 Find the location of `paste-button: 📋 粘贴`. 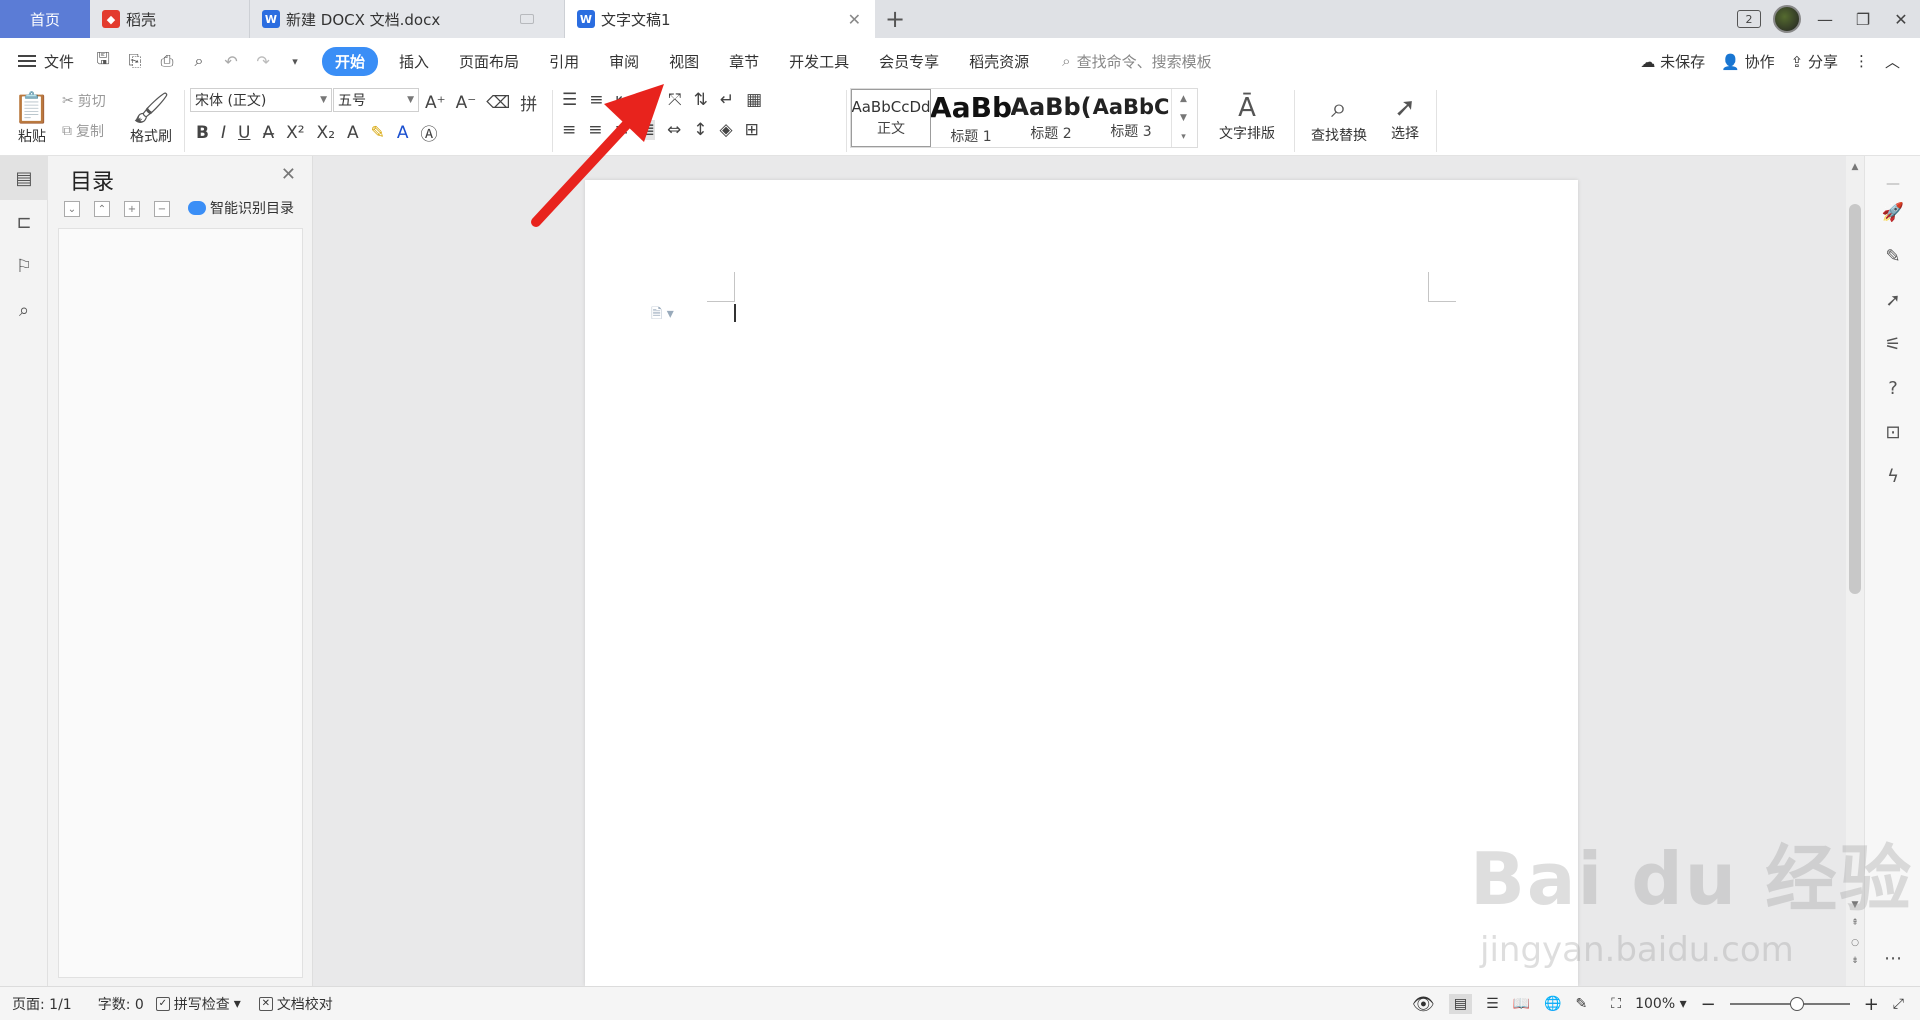

paste-button: 📋 粘贴 is located at coordinates (32, 118).